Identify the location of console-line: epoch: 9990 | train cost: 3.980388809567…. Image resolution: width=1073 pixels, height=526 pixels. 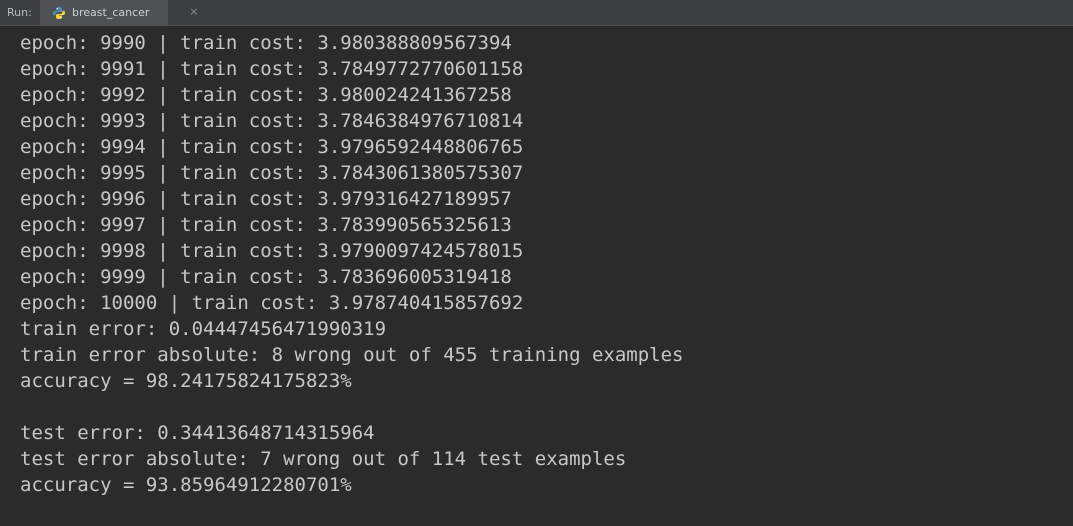
(266, 43).